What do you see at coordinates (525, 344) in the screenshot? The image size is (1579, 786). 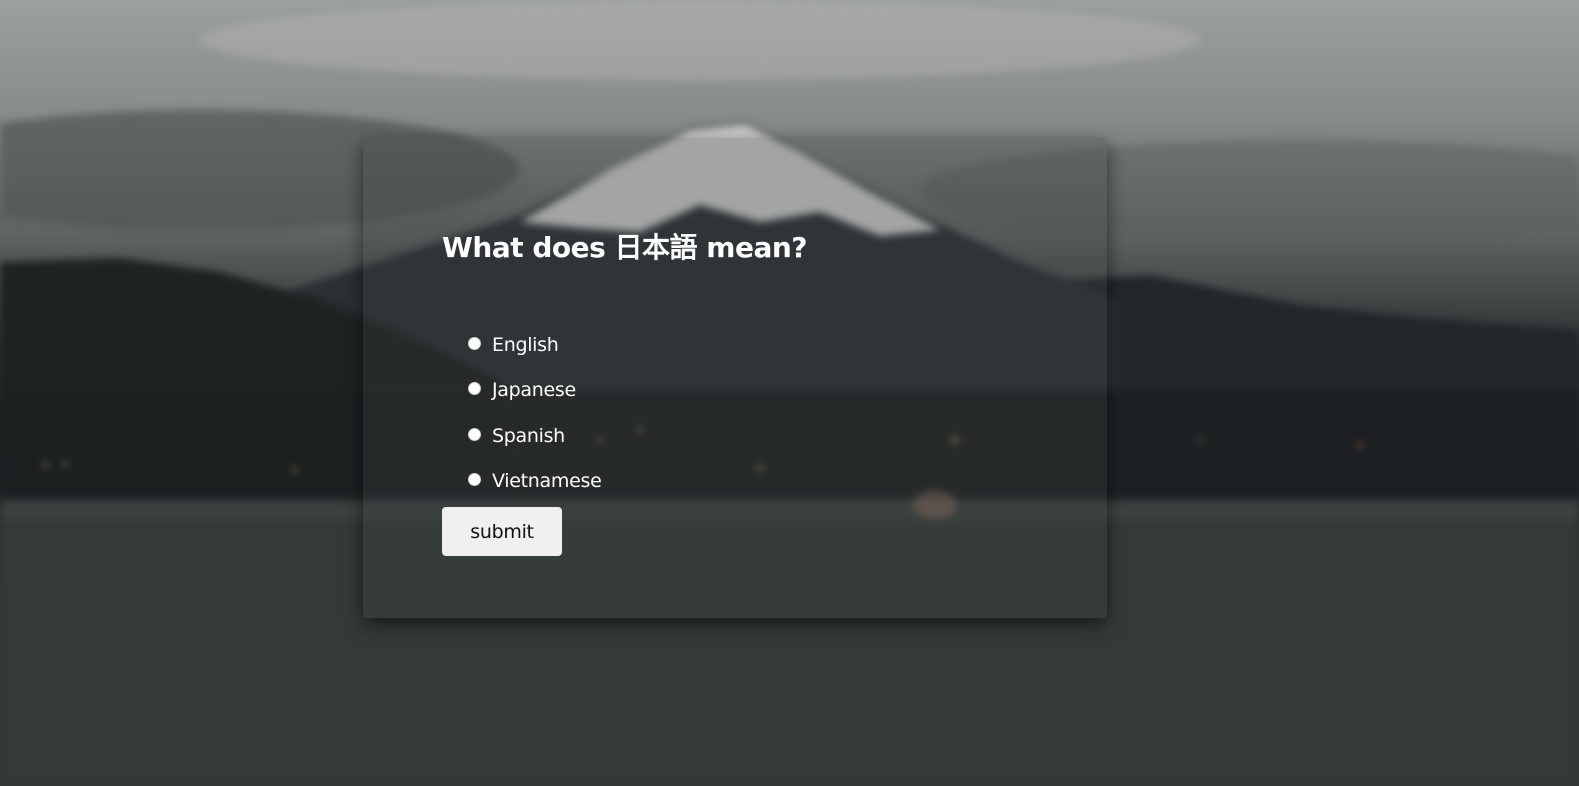 I see `option-label-english: English` at bounding box center [525, 344].